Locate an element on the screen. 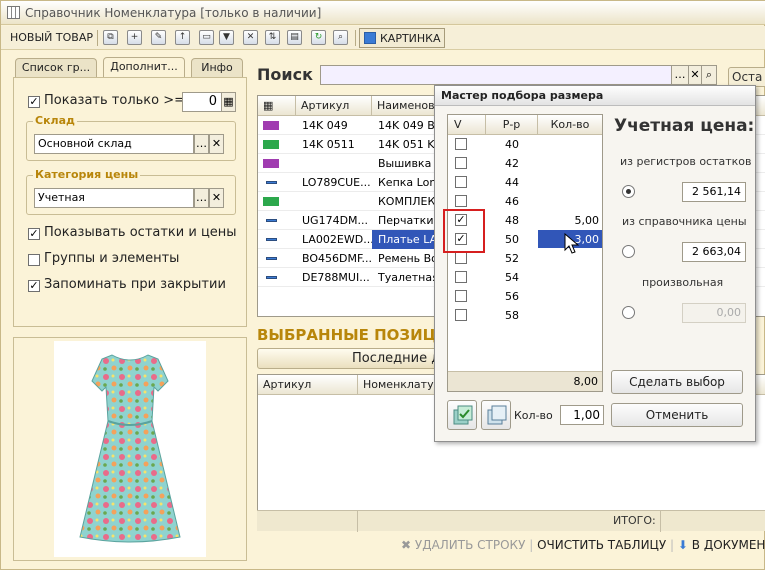 The width and height of the screenshot is (765, 570). folder-icon: ▭ is located at coordinates (206, 37).